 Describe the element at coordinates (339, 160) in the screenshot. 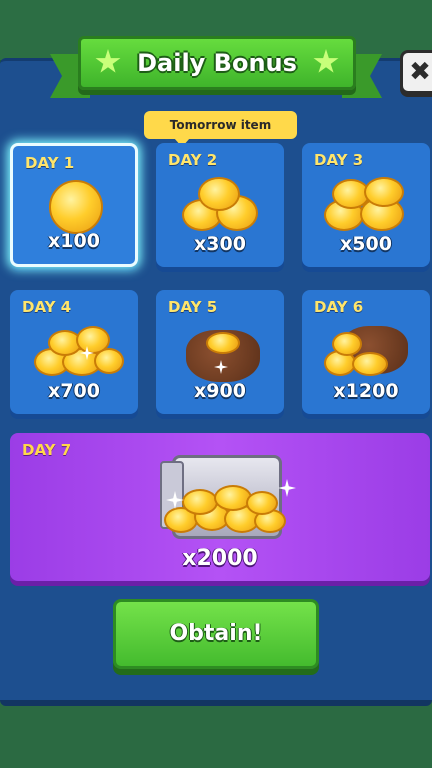

I see `day-label: DAY 3` at that location.